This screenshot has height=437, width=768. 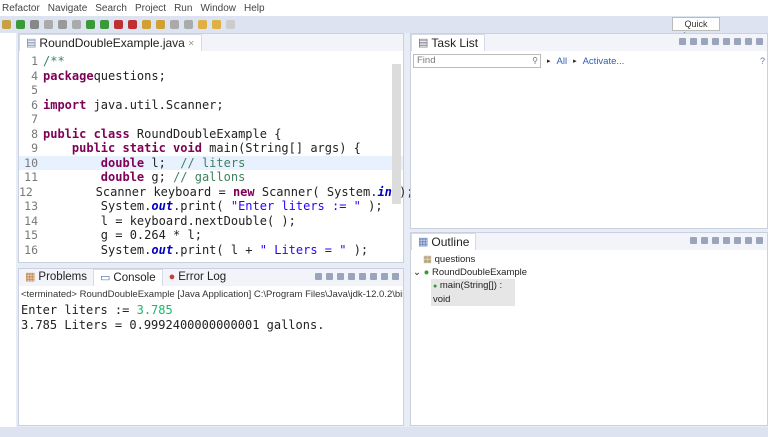 What do you see at coordinates (198, 277) in the screenshot?
I see `tab-error-log: ● Error Log` at bounding box center [198, 277].